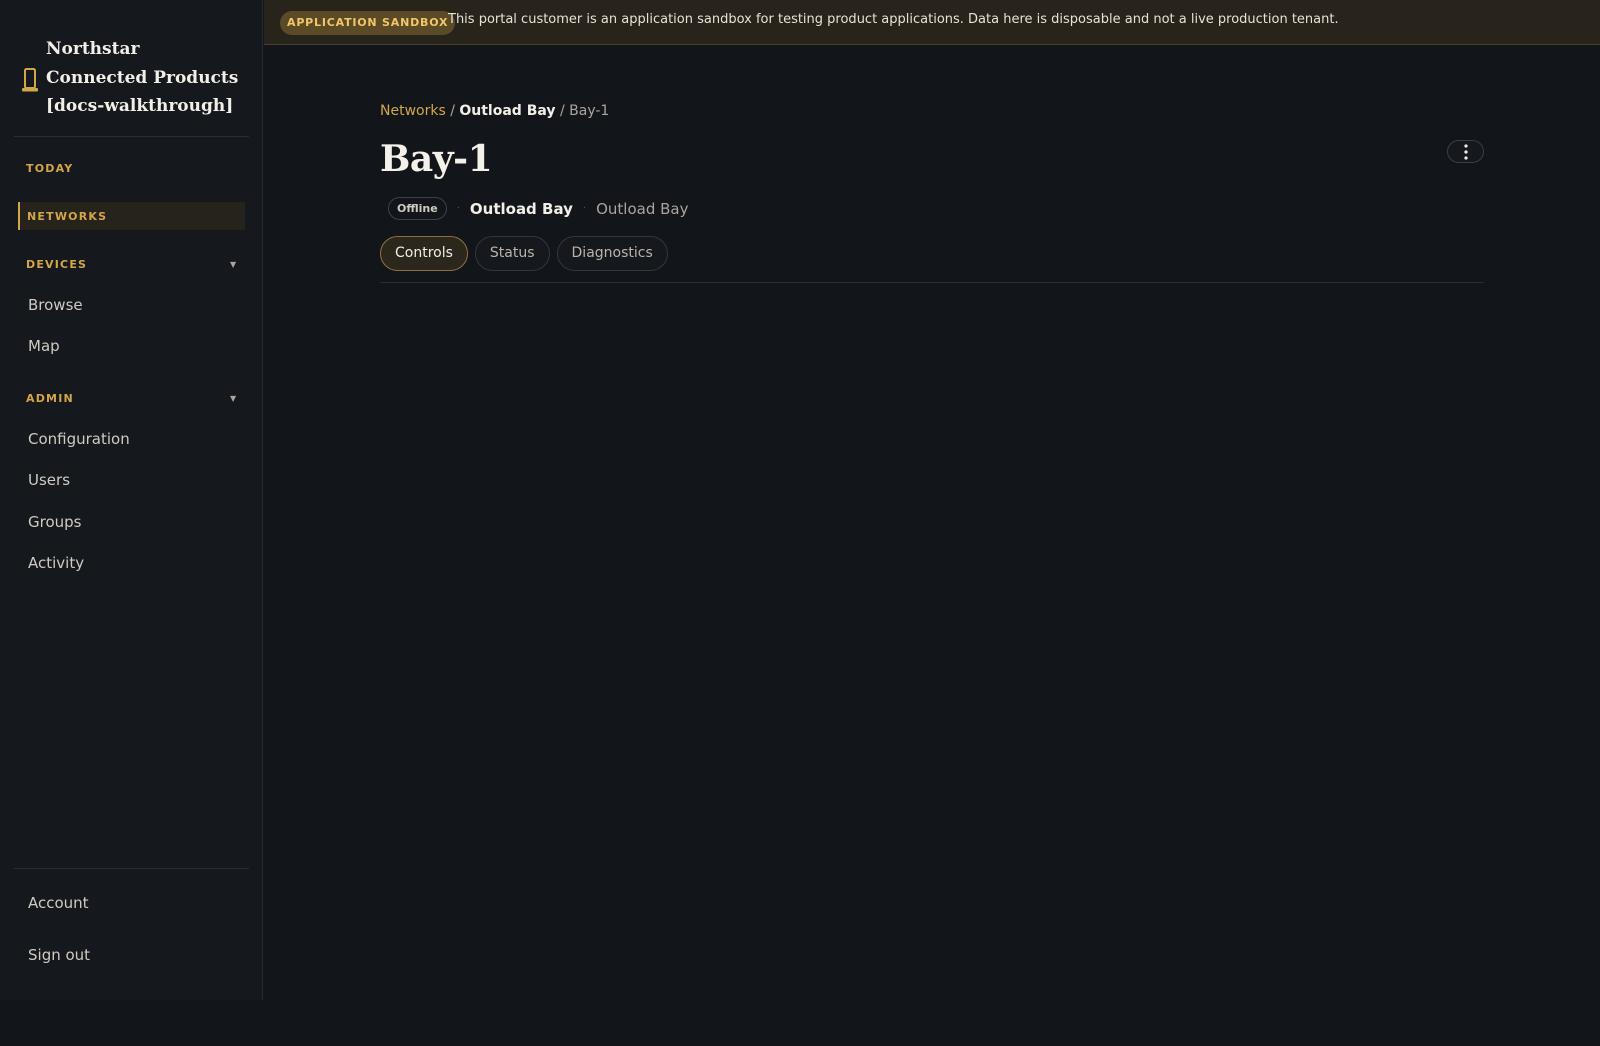  I want to click on breadcrumb-network: Outload Bay, so click(507, 111).